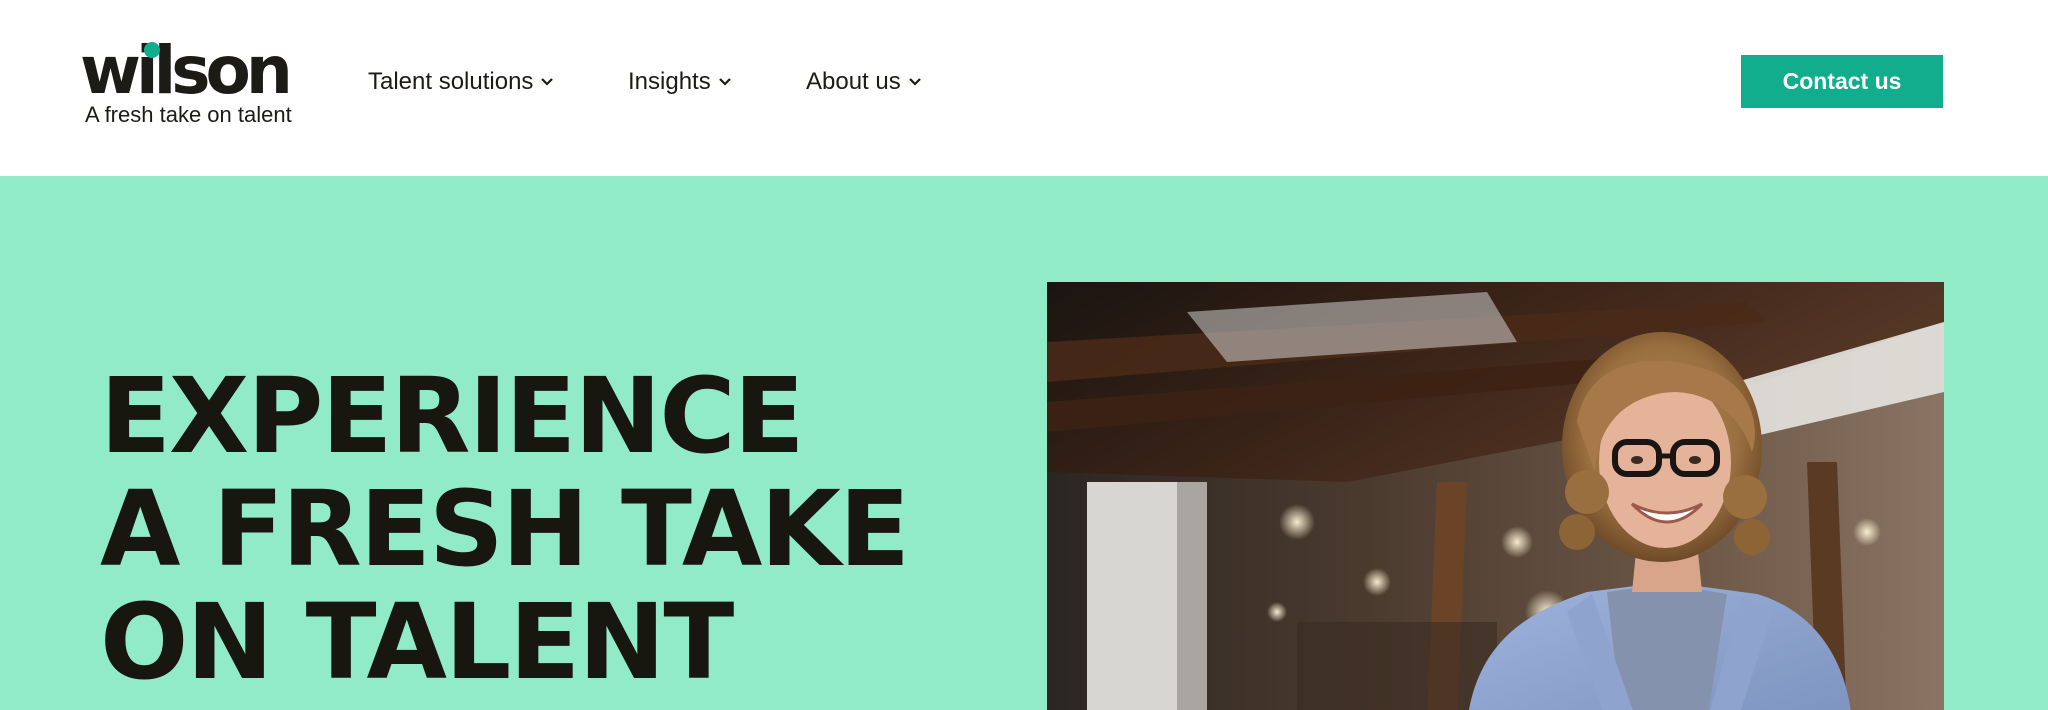 Image resolution: width=2048 pixels, height=710 pixels. I want to click on hero-headline-line: ON TALENT, so click(417, 642).